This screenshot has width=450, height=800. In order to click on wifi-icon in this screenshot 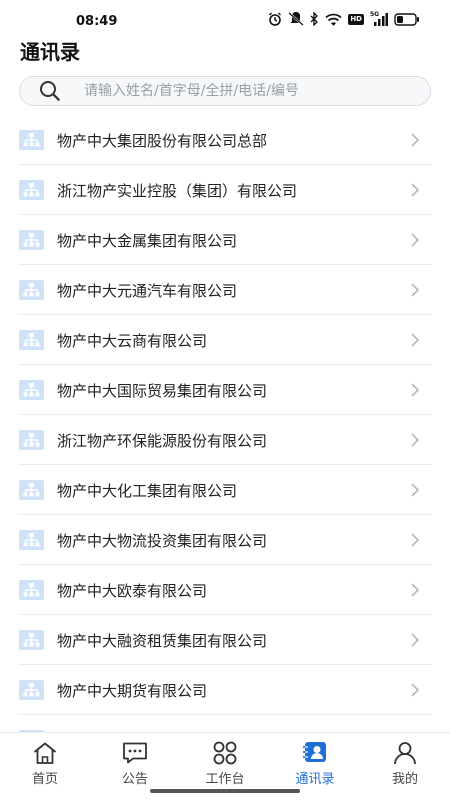, I will do `click(333, 19)`.